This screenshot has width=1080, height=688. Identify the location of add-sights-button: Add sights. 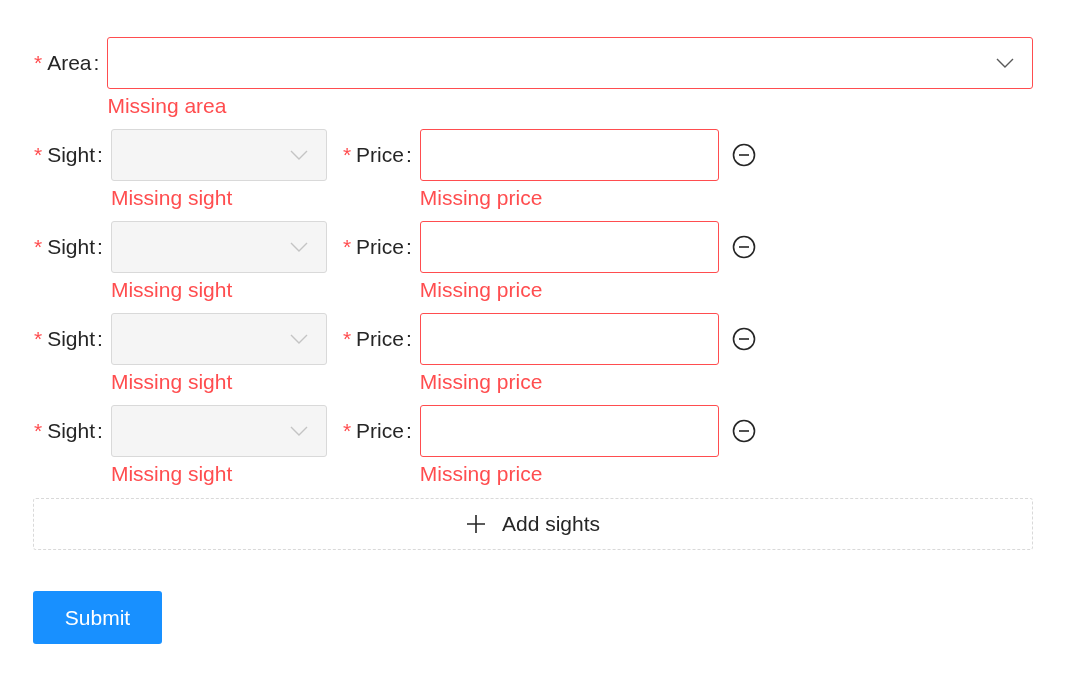
(533, 524).